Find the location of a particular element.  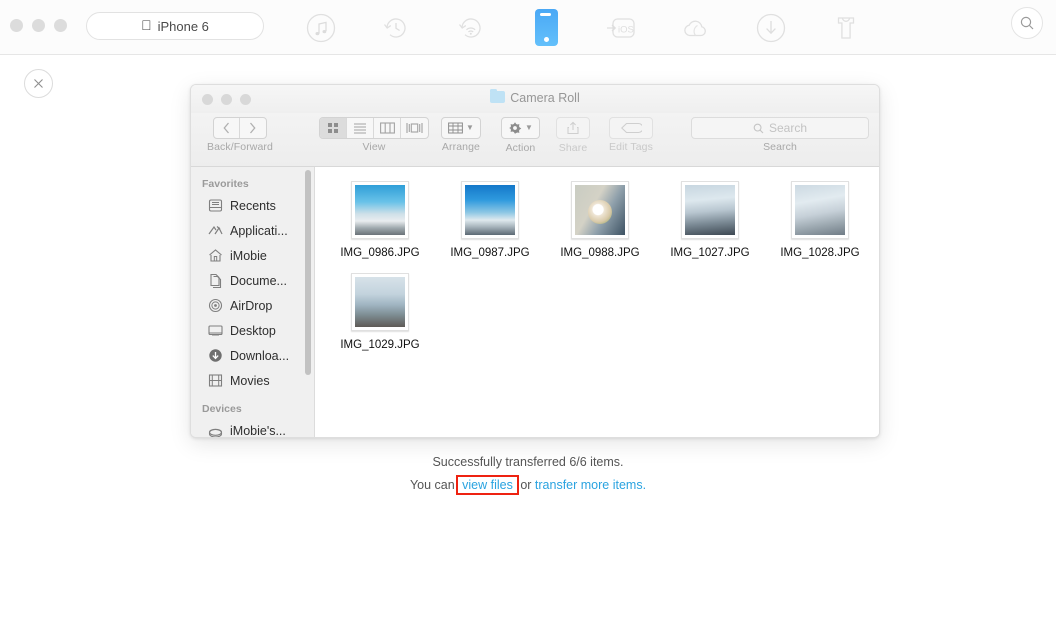

sidebar-scrollbar is located at coordinates (308, 272).